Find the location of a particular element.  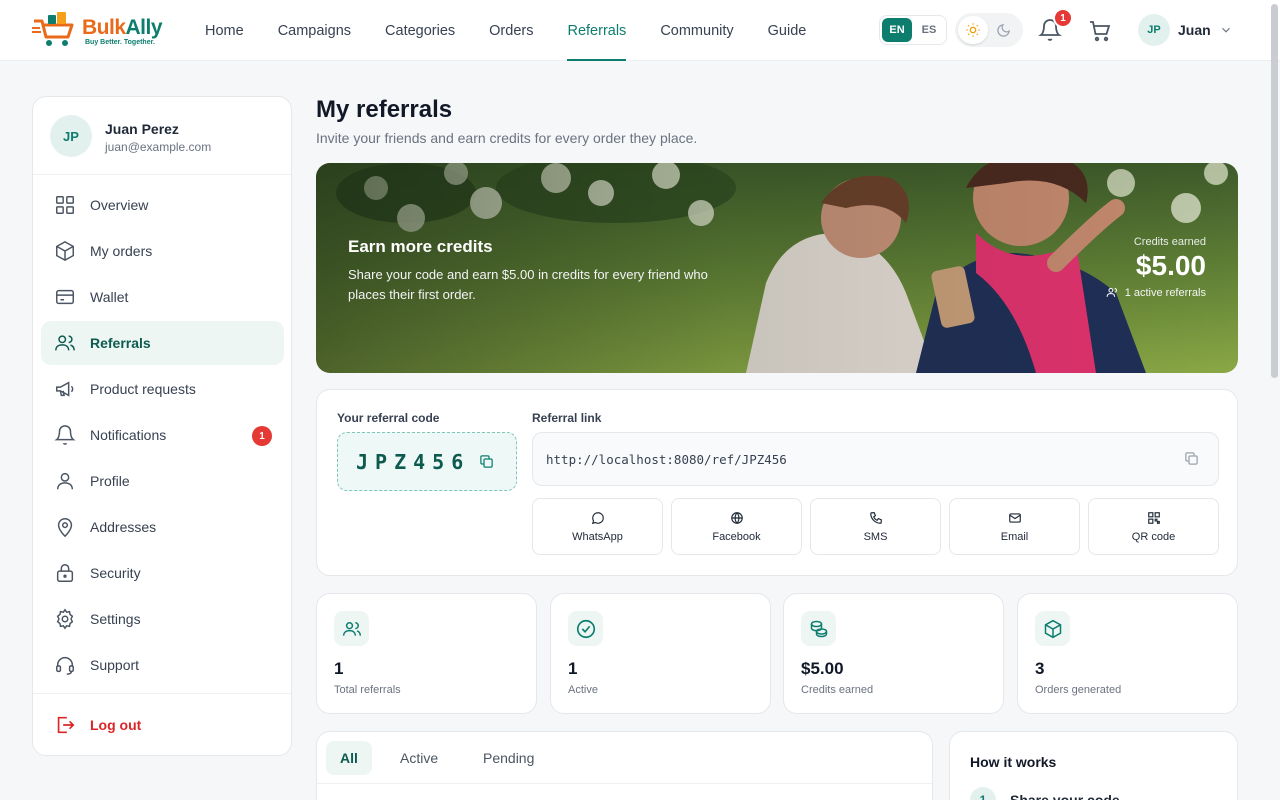

share-label: Facebook is located at coordinates (736, 536).